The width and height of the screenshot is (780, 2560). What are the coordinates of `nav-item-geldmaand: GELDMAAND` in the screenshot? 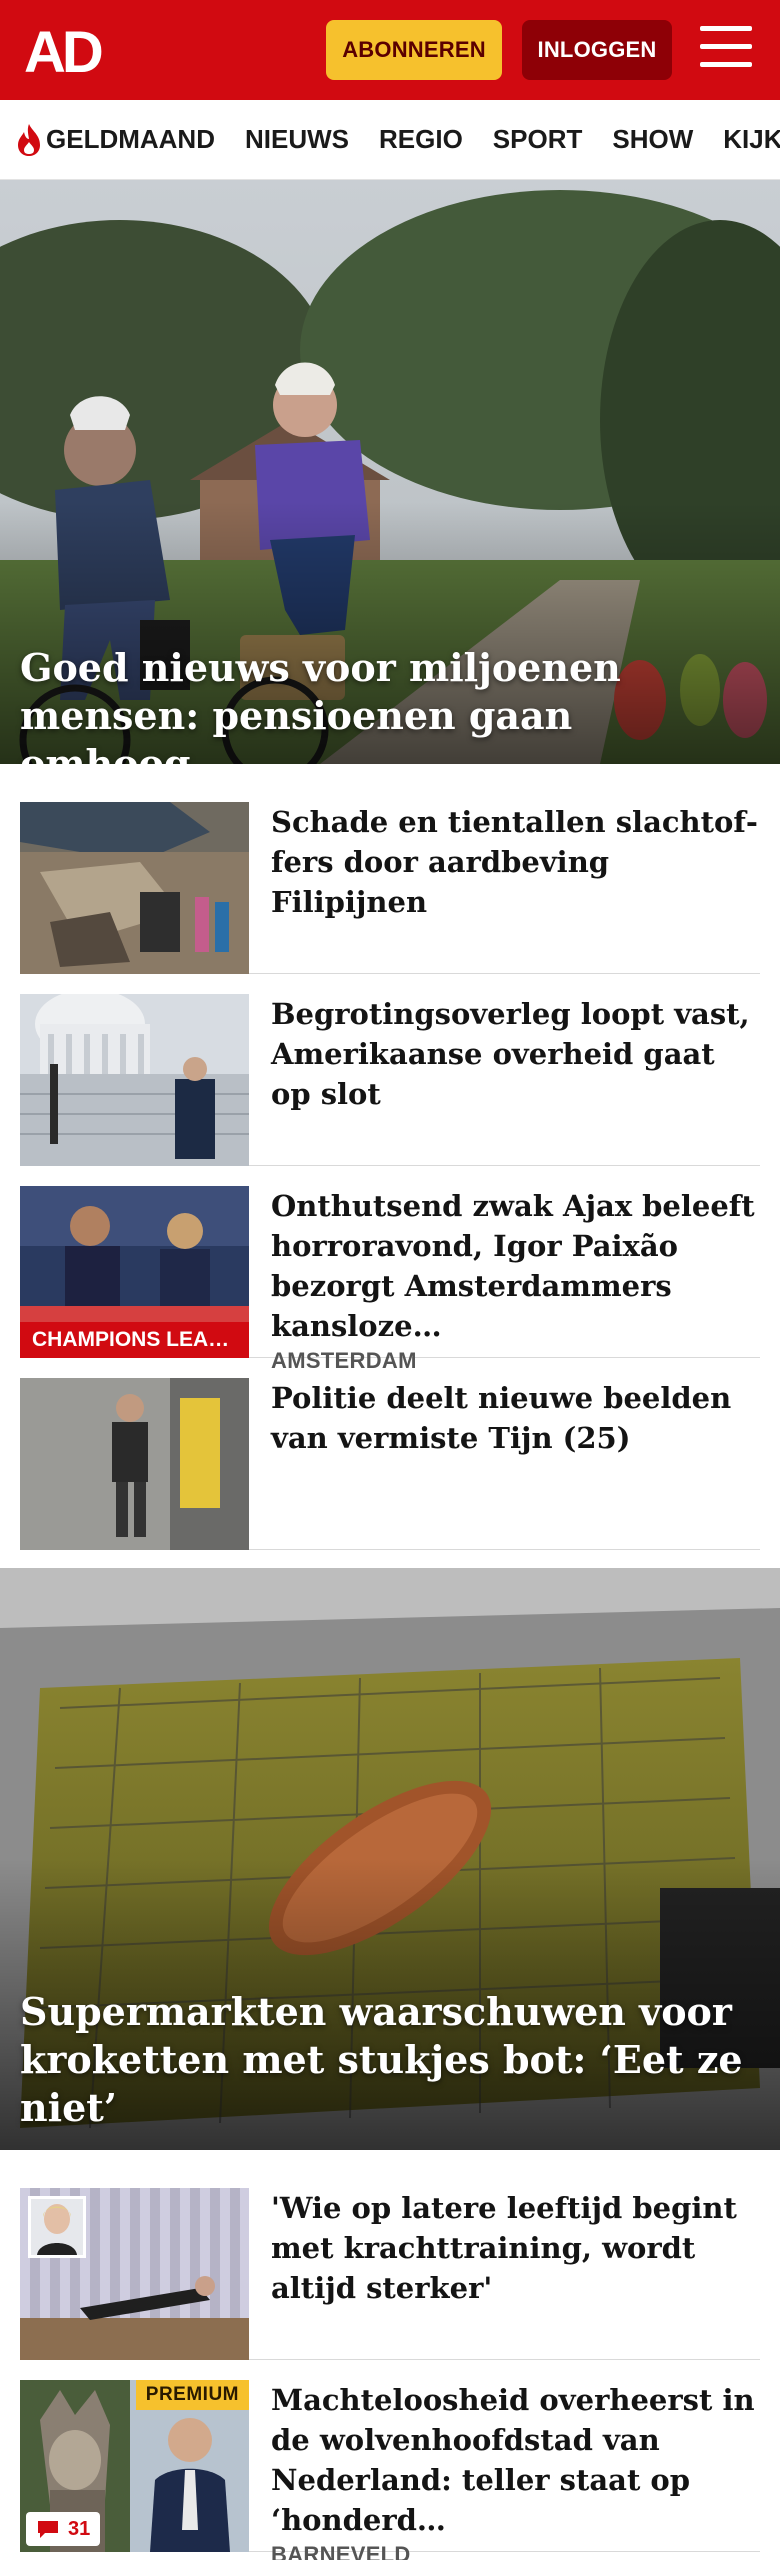 It's located at (114, 140).